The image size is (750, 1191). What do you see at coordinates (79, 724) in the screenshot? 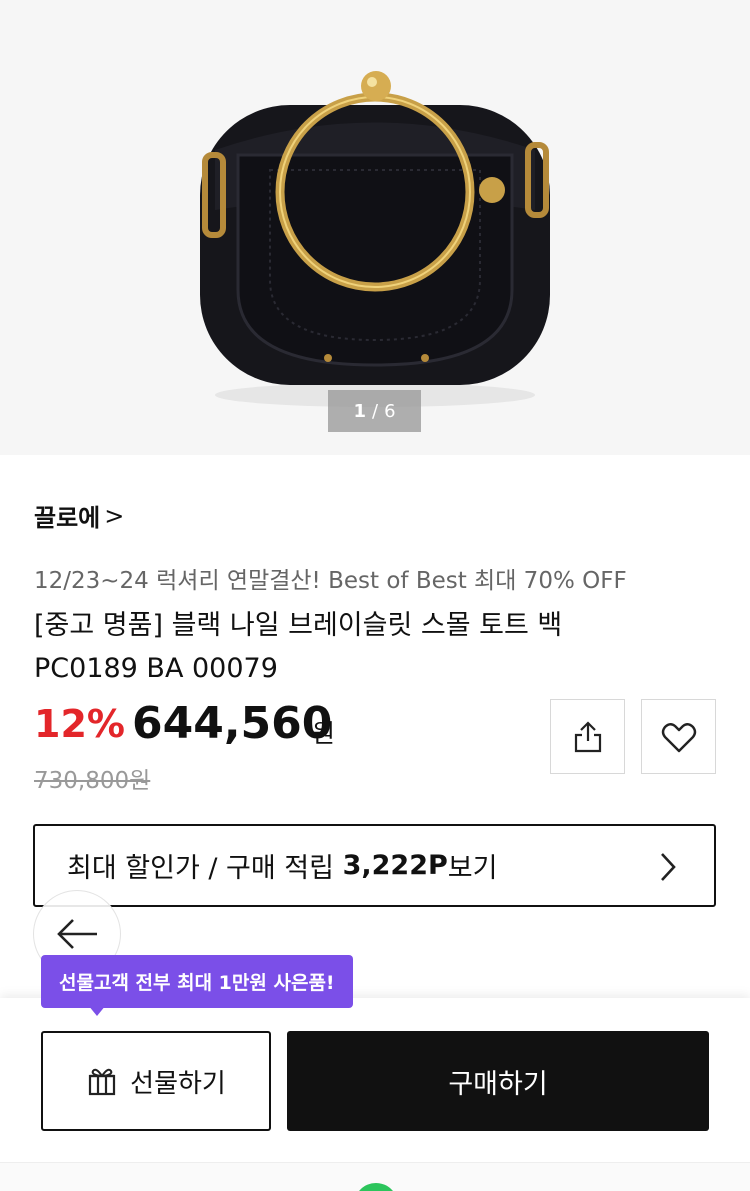
I see `discount-rate: 12%` at bounding box center [79, 724].